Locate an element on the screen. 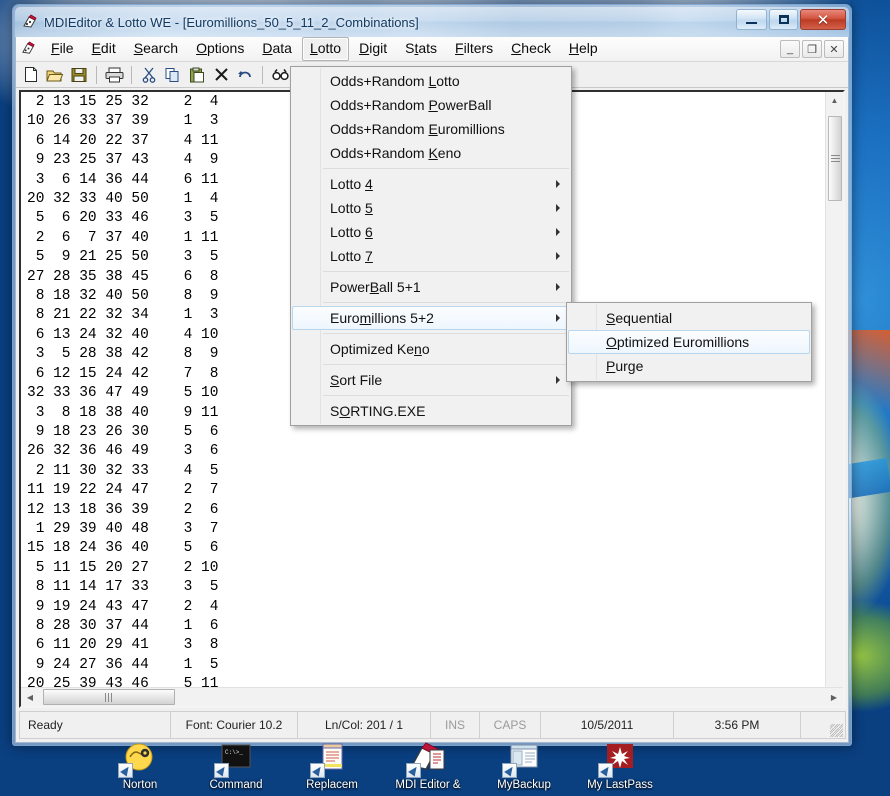 Image resolution: width=890 pixels, height=796 pixels. menu-lotto: Lotto is located at coordinates (325, 49).